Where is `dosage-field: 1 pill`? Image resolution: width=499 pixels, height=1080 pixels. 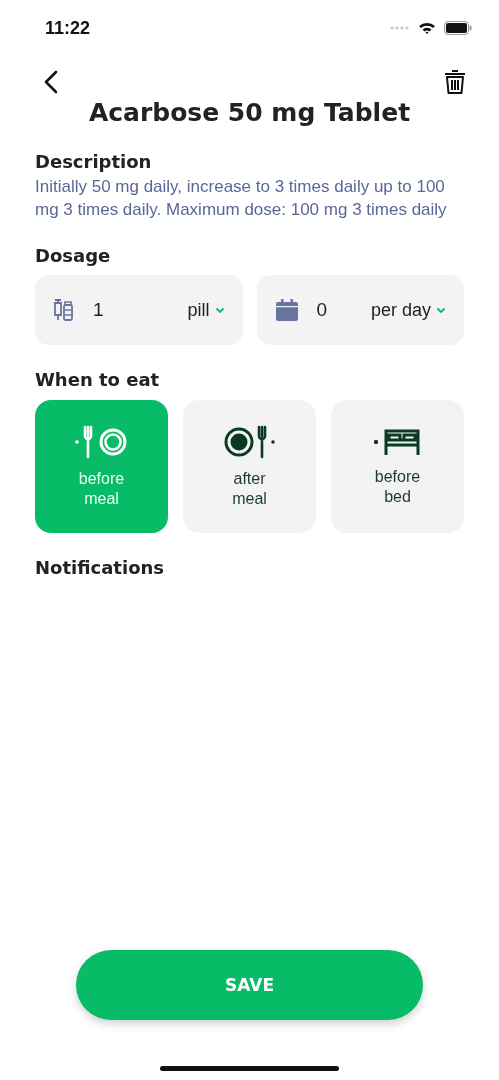 dosage-field: 1 pill is located at coordinates (139, 310).